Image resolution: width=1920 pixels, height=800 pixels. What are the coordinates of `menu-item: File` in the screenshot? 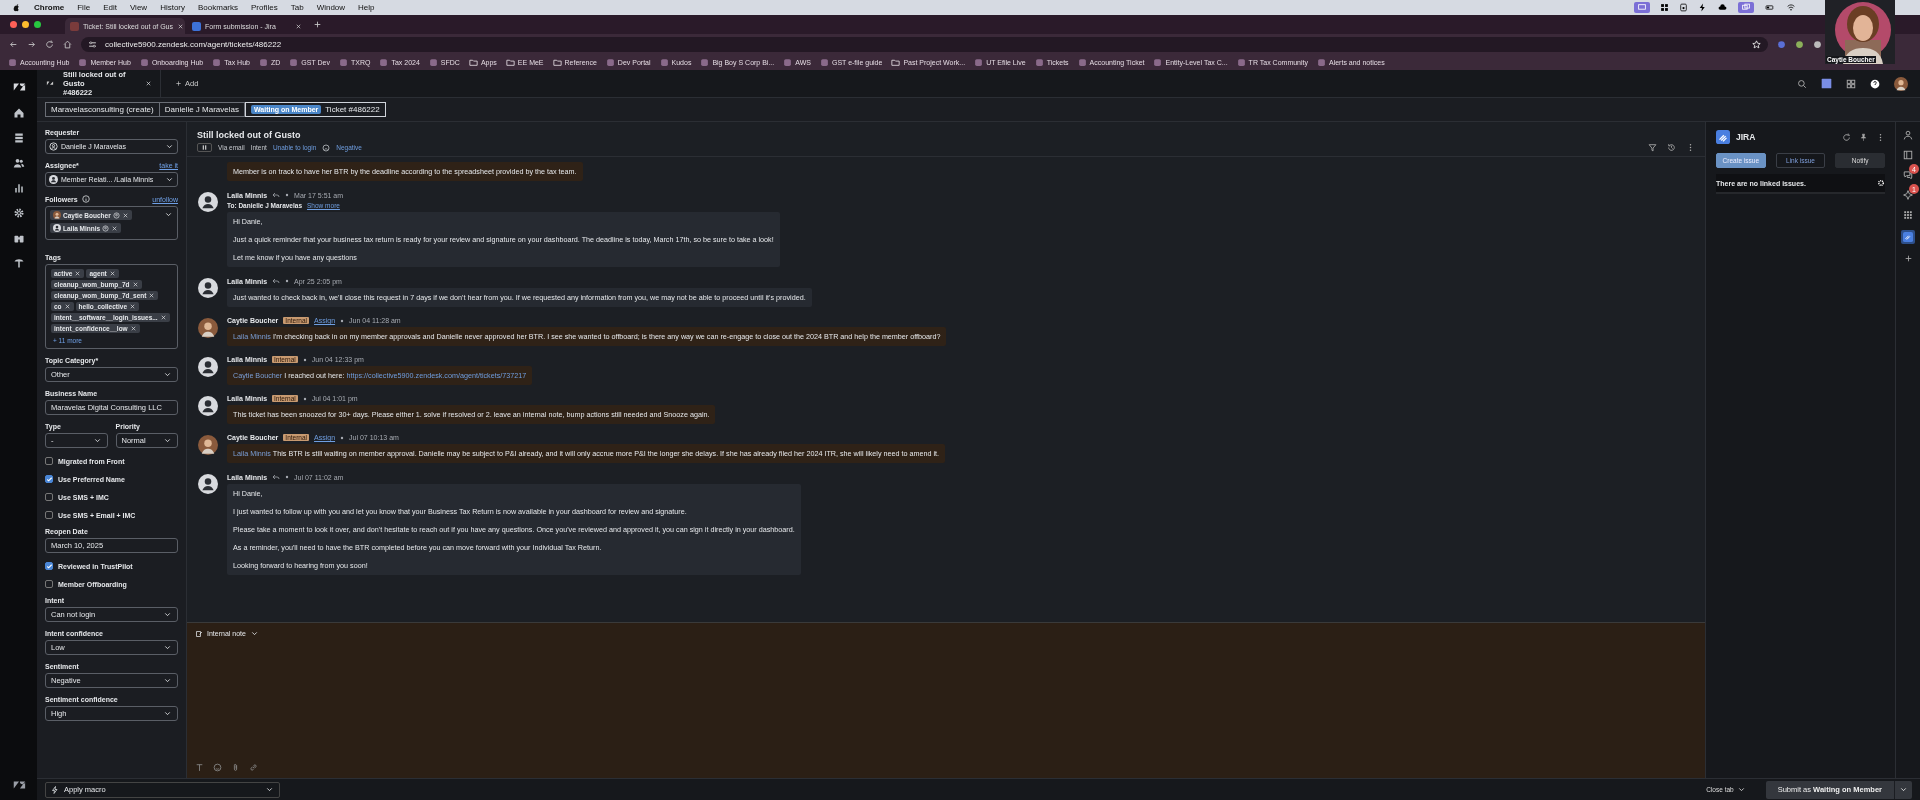 It's located at (84, 7).